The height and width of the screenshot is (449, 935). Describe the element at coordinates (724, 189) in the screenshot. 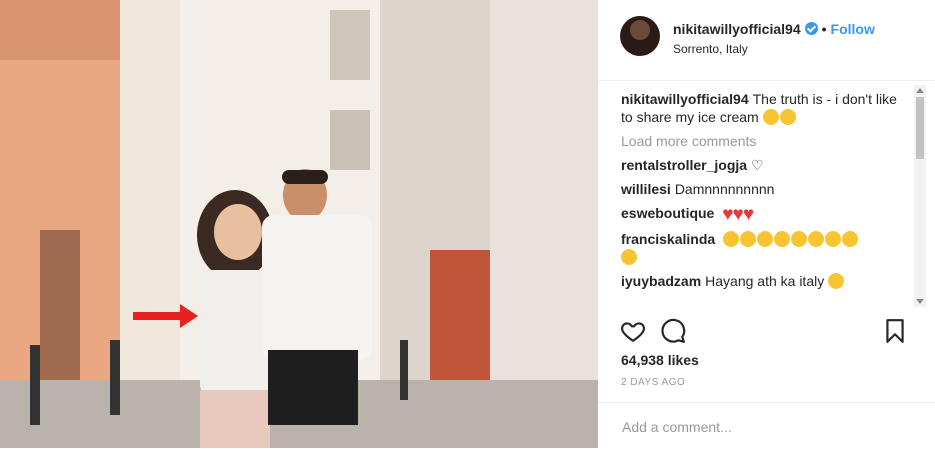

I see `comment-text: Damnnnnnnnnn` at that location.